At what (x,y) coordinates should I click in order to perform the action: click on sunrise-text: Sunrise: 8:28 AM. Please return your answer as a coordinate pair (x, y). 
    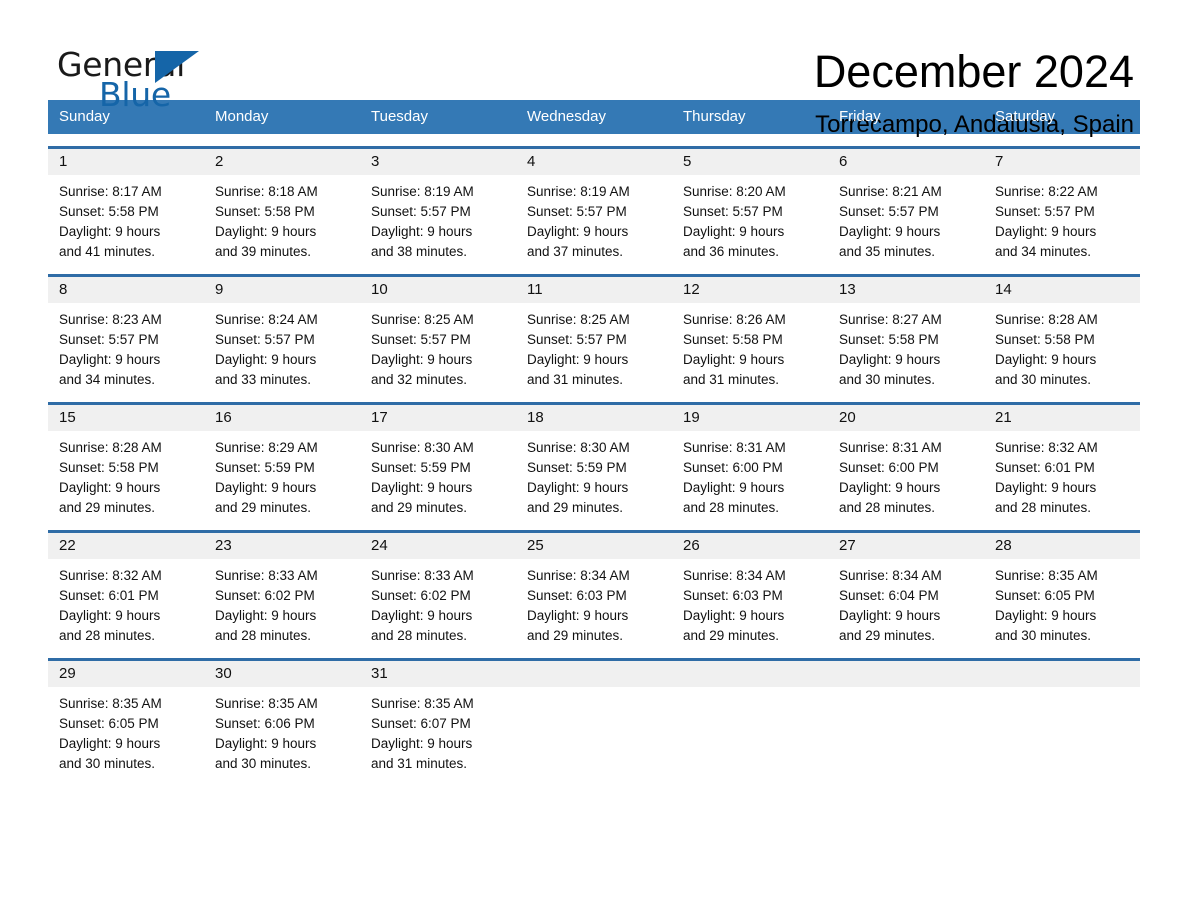
    Looking at the image, I should click on (110, 447).